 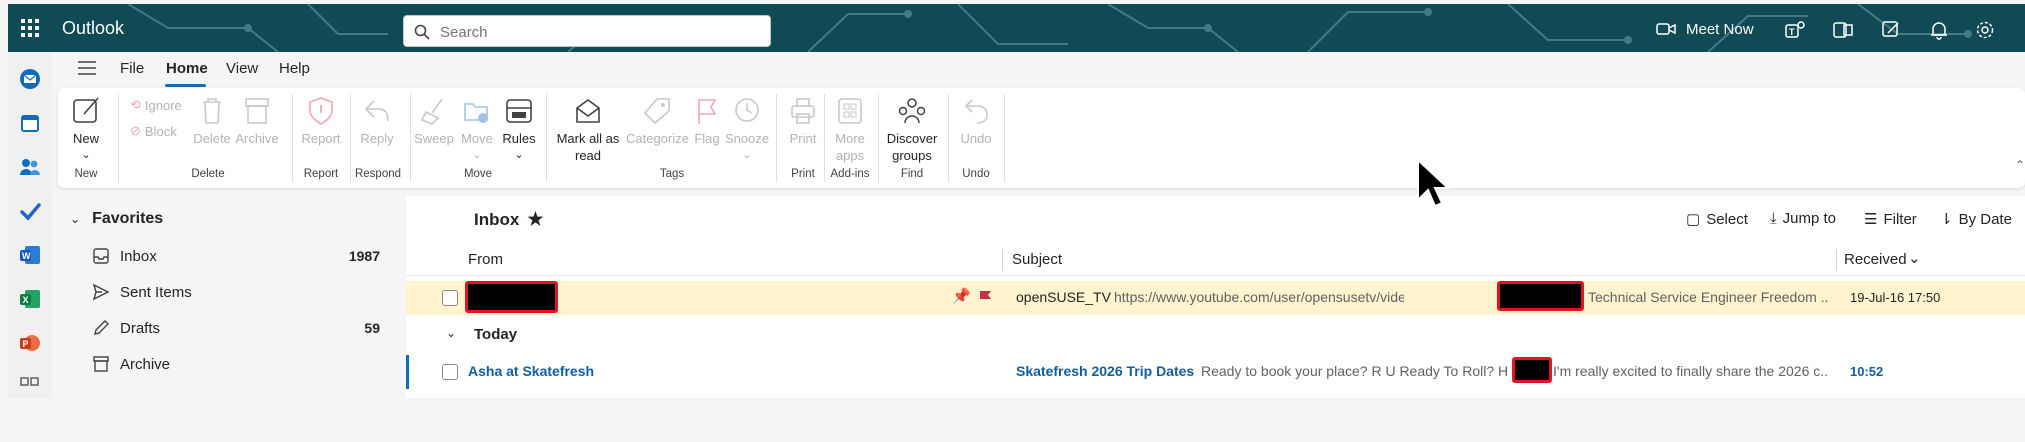 What do you see at coordinates (1890, 219) in the screenshot?
I see `filter-button: ☰ Filter` at bounding box center [1890, 219].